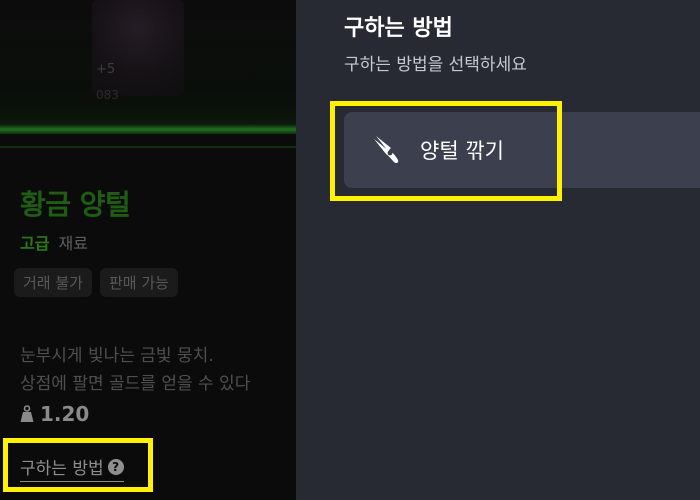 Image resolution: width=700 pixels, height=500 pixels. Describe the element at coordinates (65, 414) in the screenshot. I see `item-weight-value: 1.20` at that location.